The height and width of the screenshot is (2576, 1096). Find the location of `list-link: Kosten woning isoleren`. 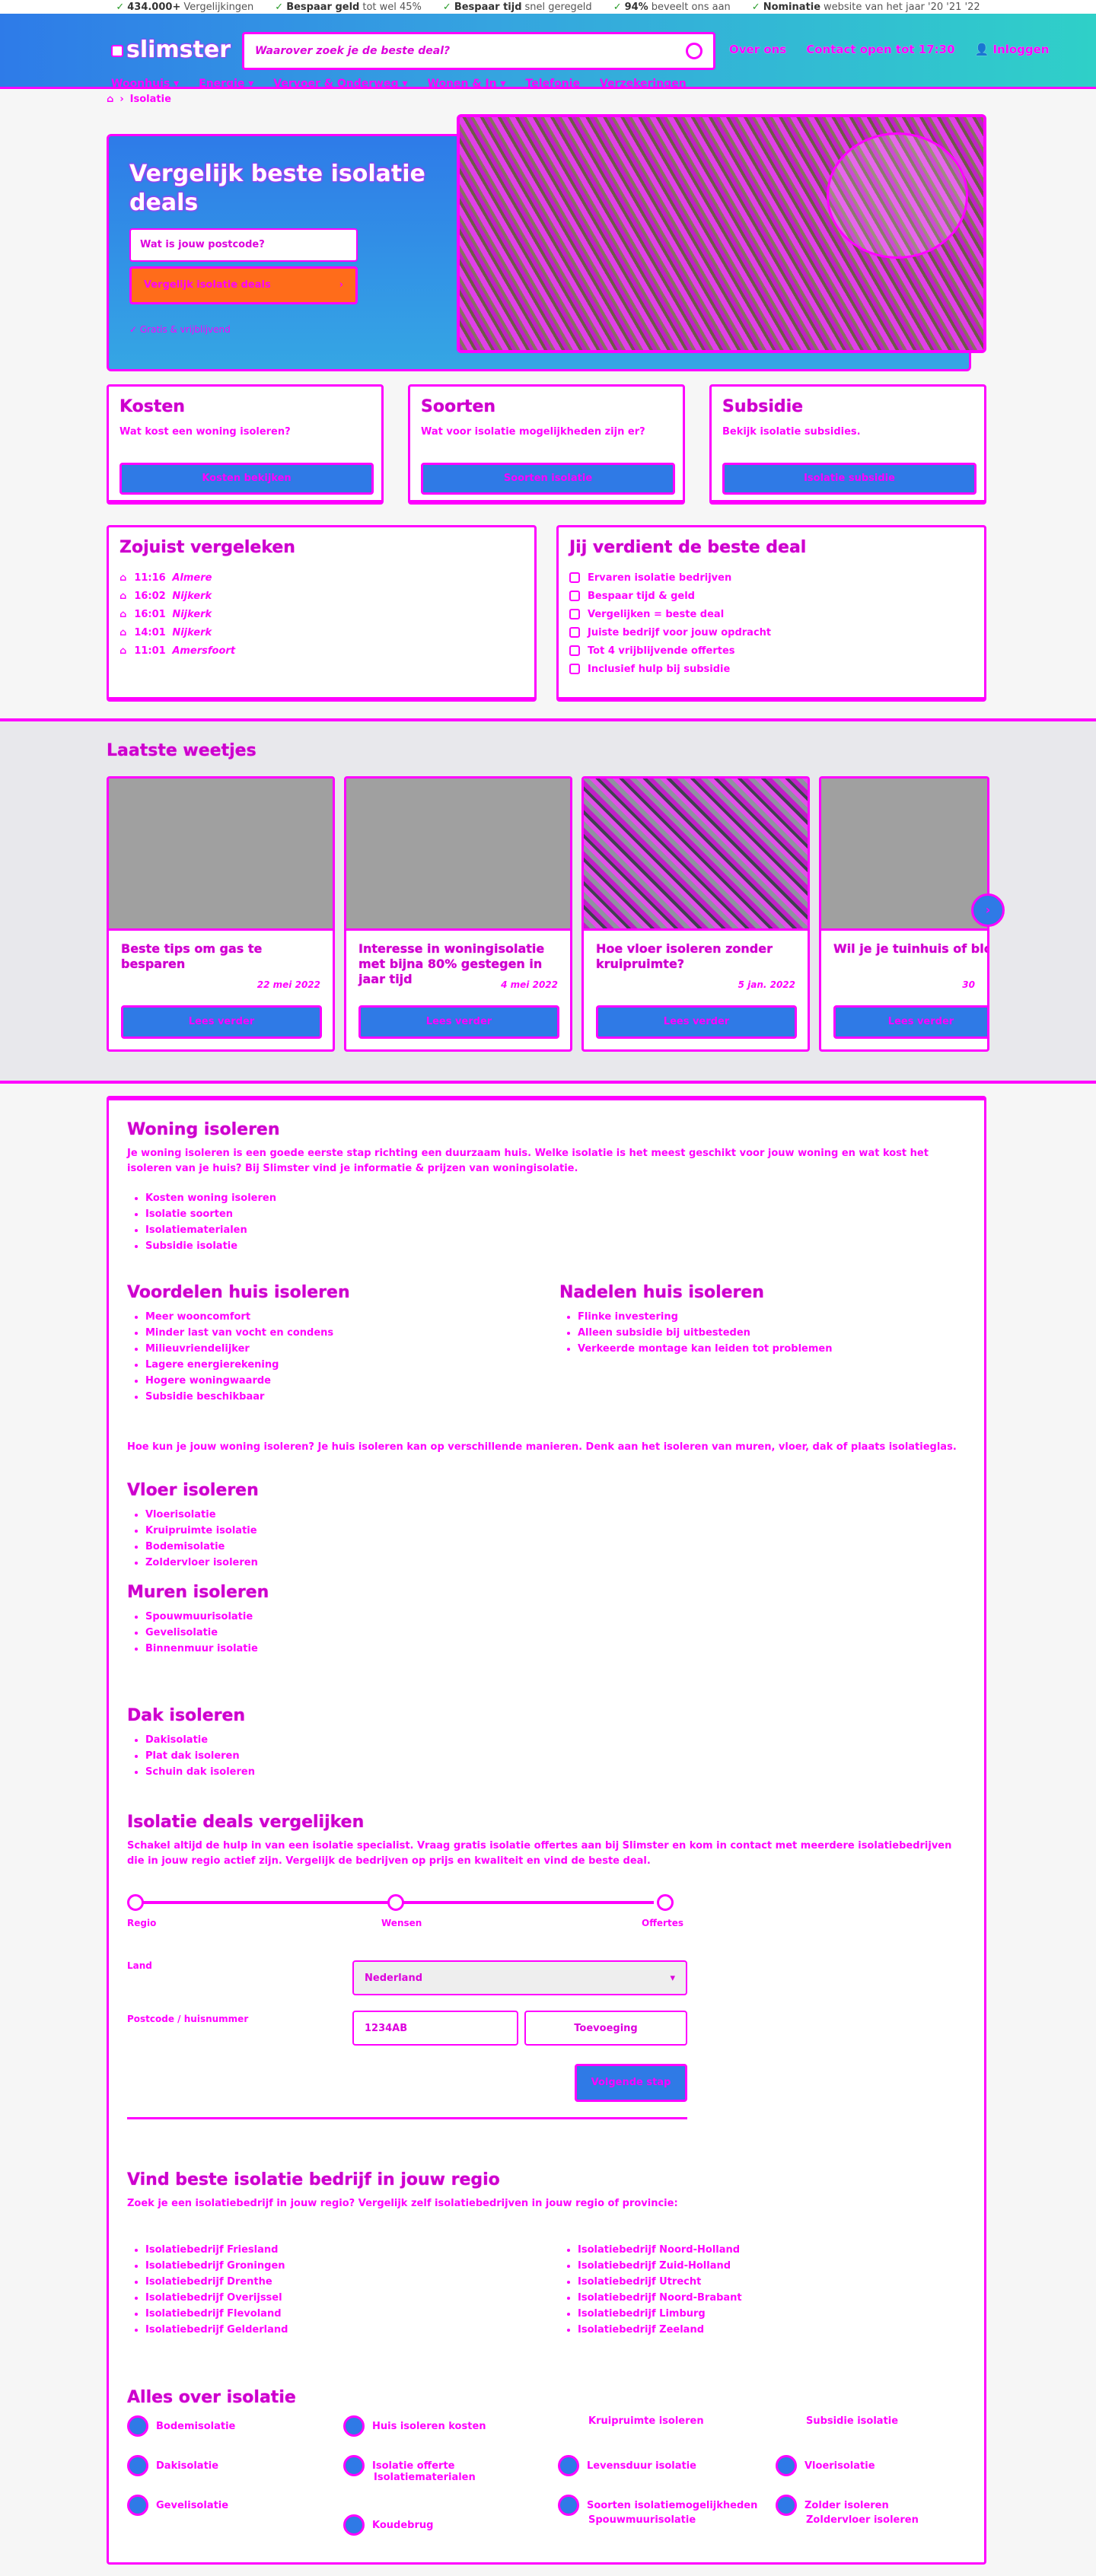

list-link: Kosten woning isoleren is located at coordinates (210, 1198).